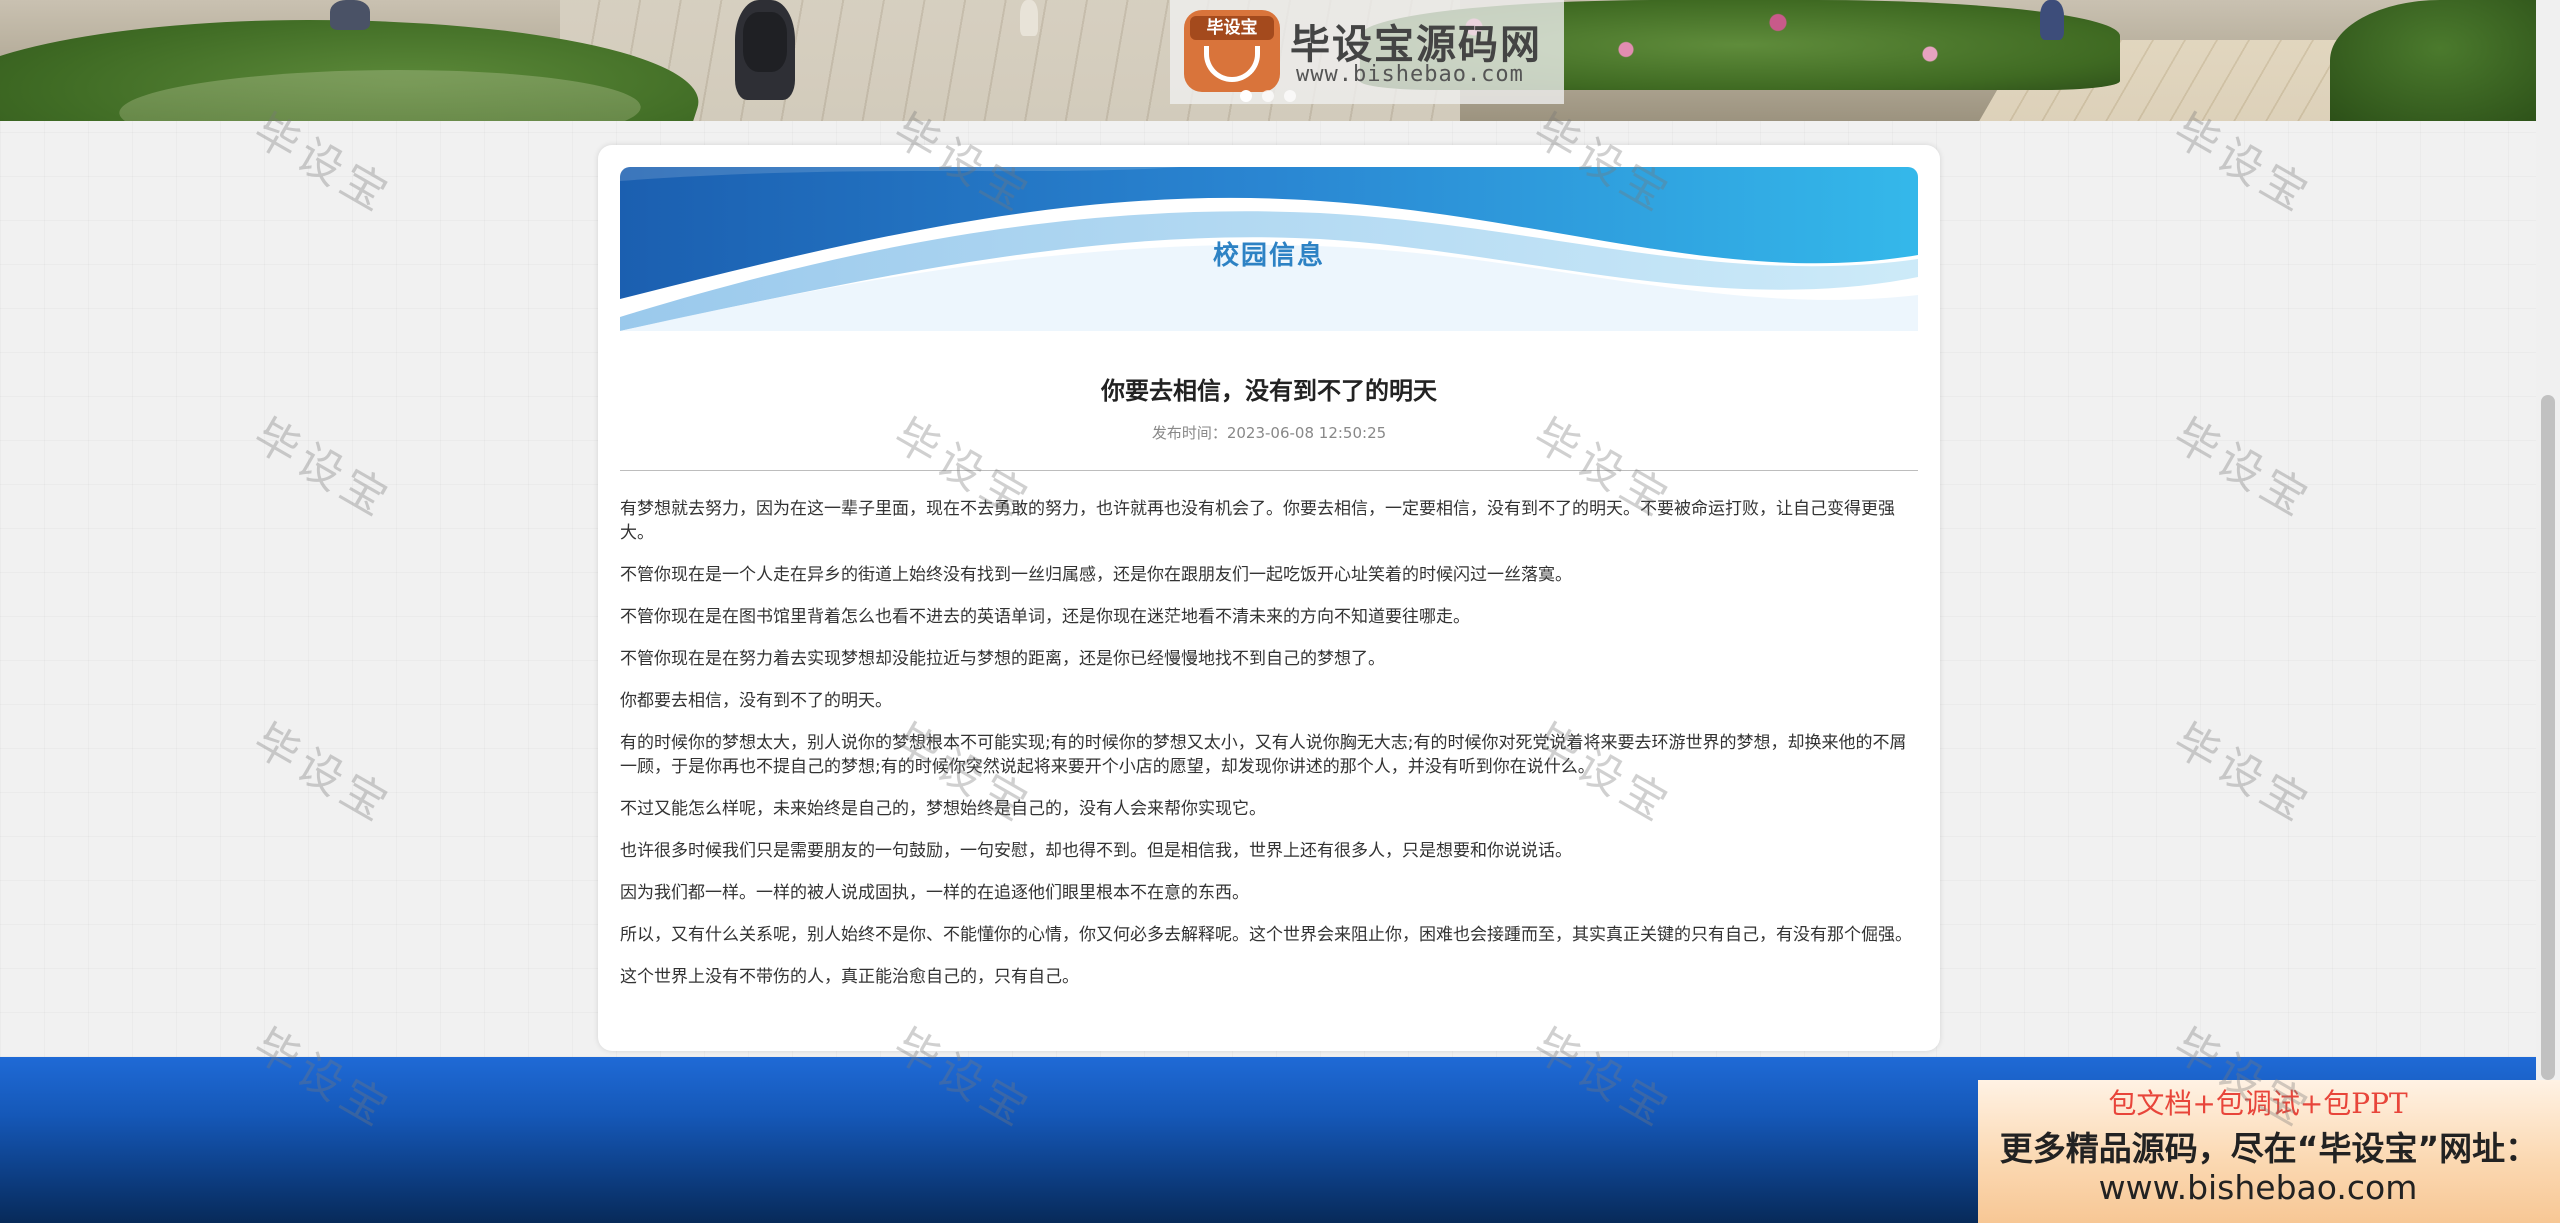 This screenshot has height=1223, width=2560. What do you see at coordinates (1269, 391) in the screenshot?
I see `article-title: 你要去相信，没有到不了的明天` at bounding box center [1269, 391].